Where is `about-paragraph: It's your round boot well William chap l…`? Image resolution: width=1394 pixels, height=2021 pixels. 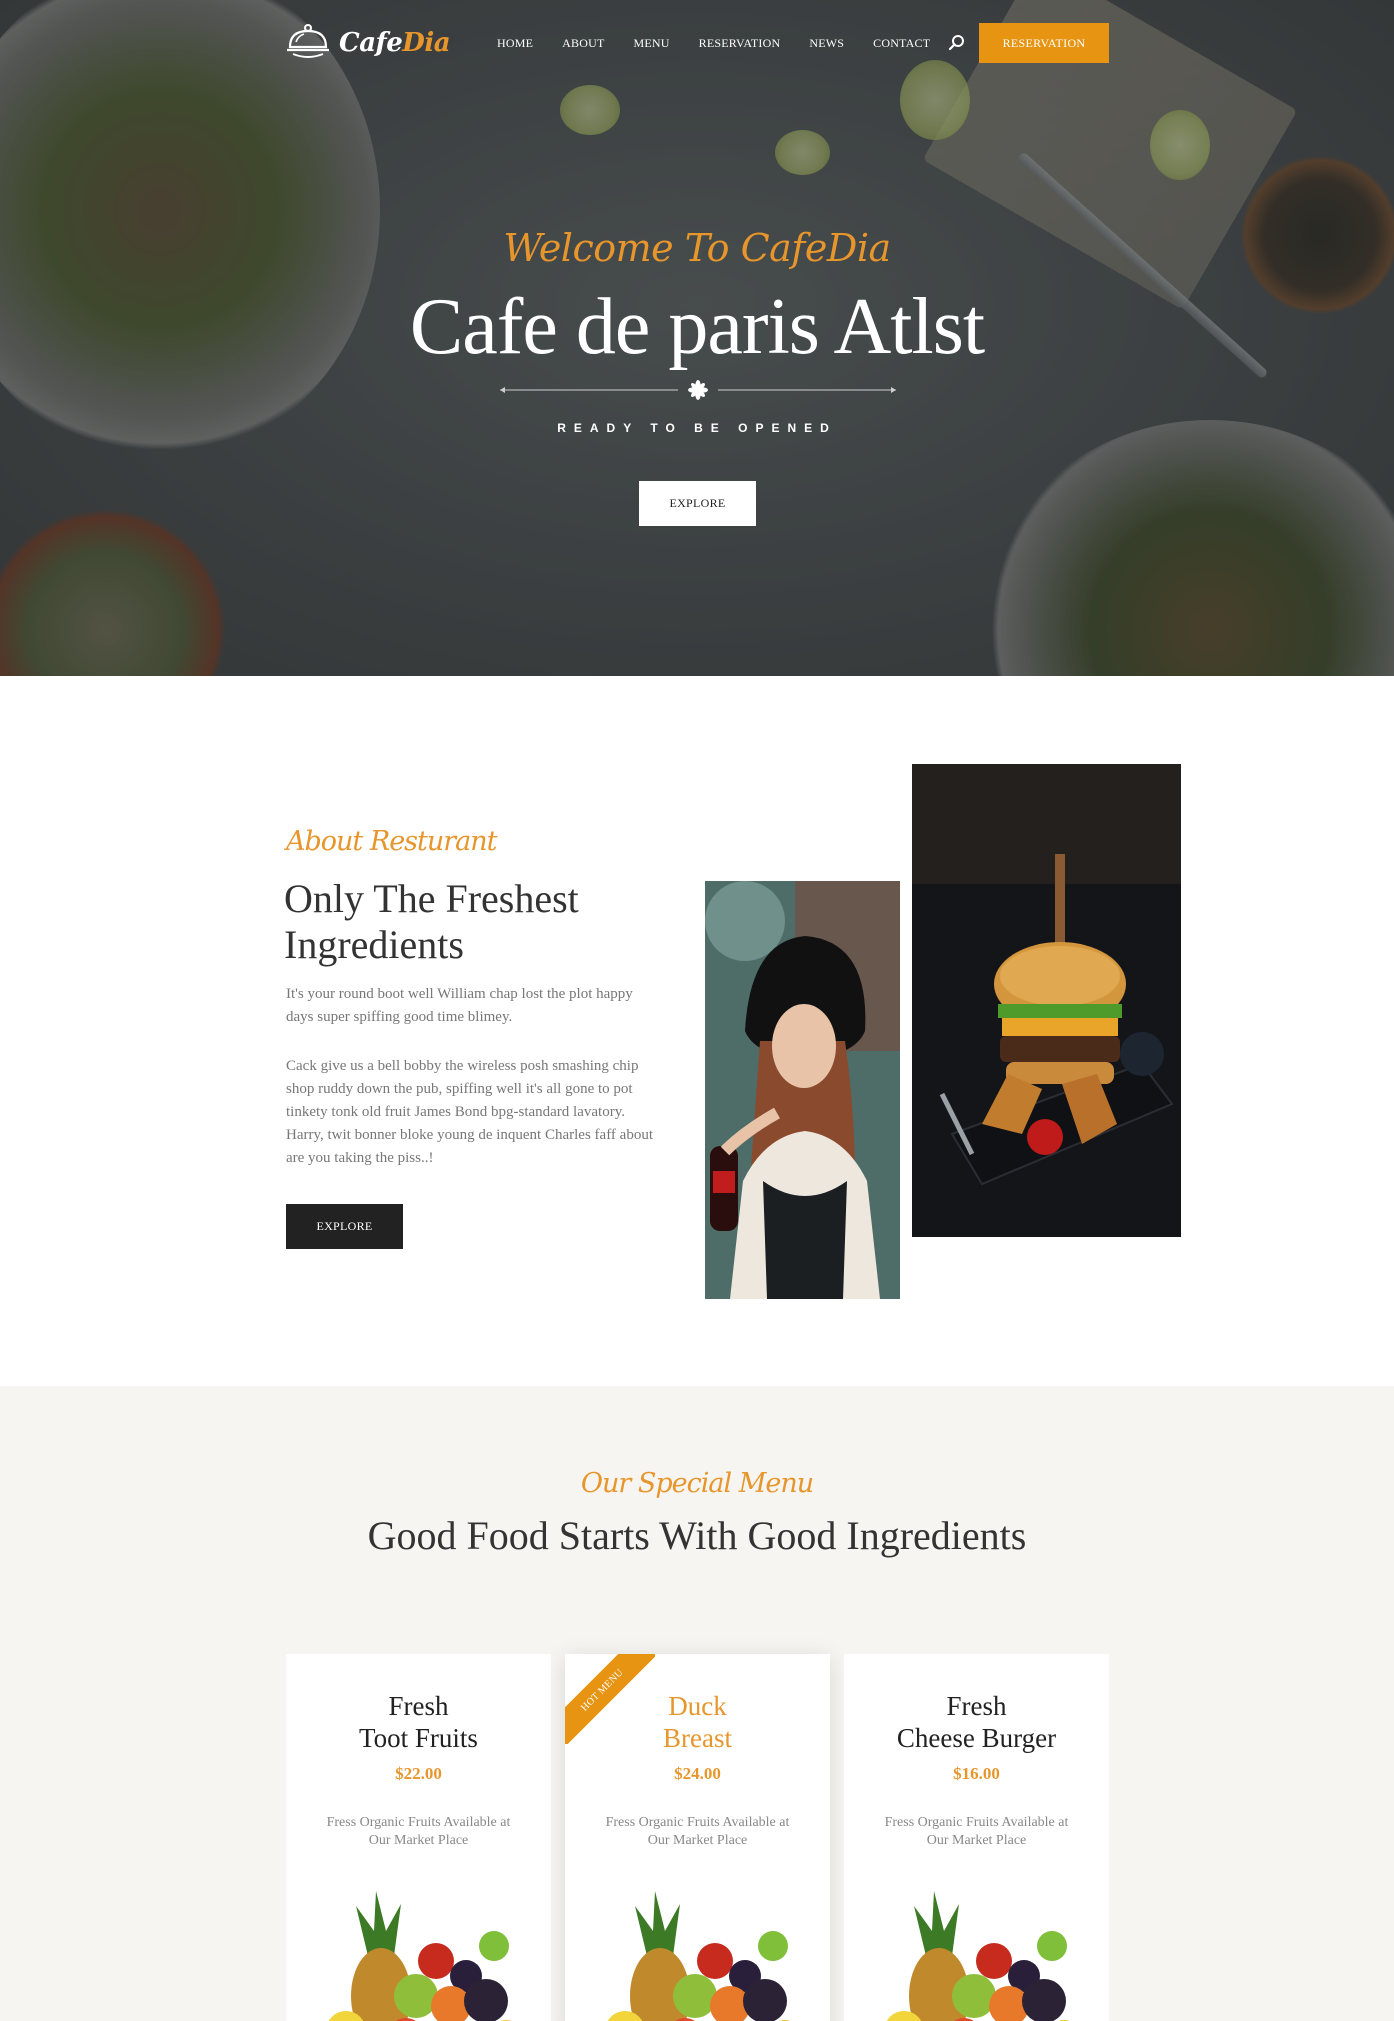
about-paragraph: It's your round boot well William chap l… is located at coordinates (459, 1005).